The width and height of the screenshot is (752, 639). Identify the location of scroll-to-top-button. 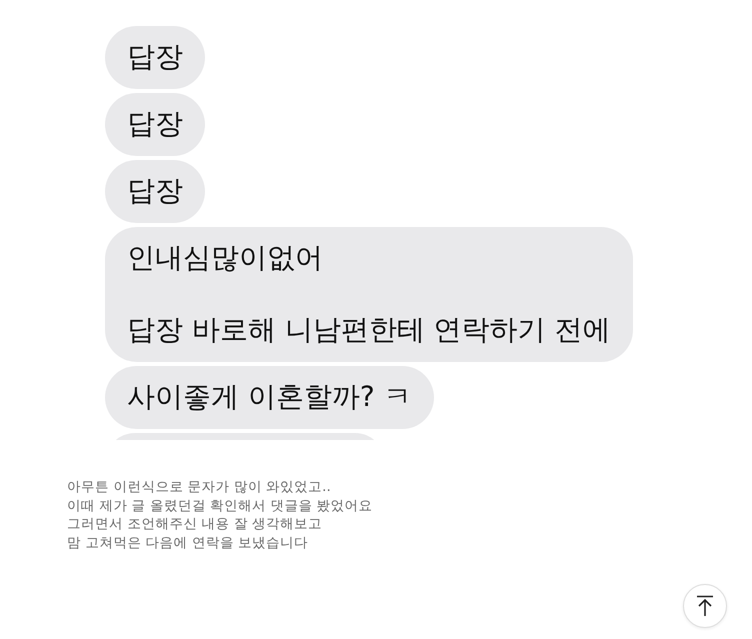
(705, 606).